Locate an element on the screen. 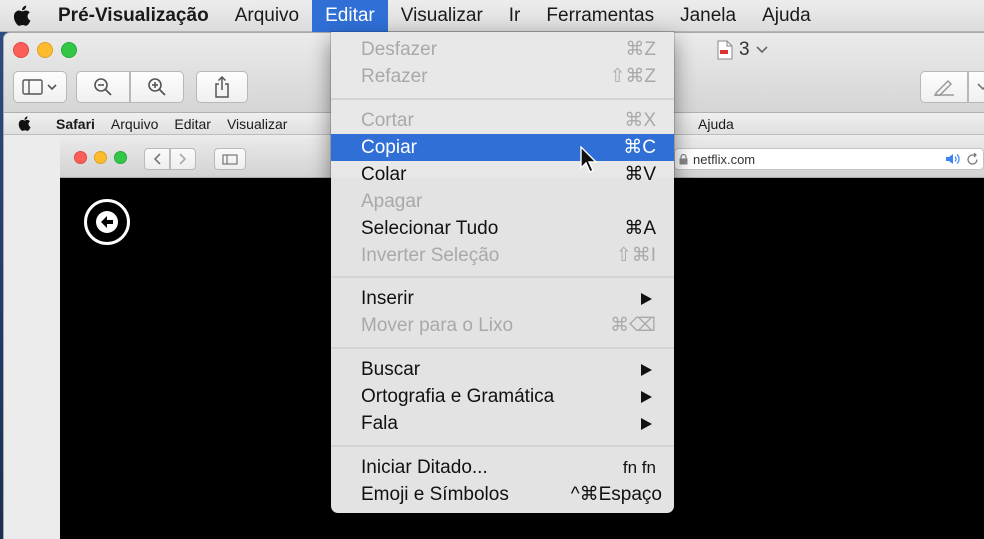 This screenshot has height=539, width=984. menu-item-inverter-selecao: Inverter Seleção ⇧⌘I is located at coordinates (502, 255).